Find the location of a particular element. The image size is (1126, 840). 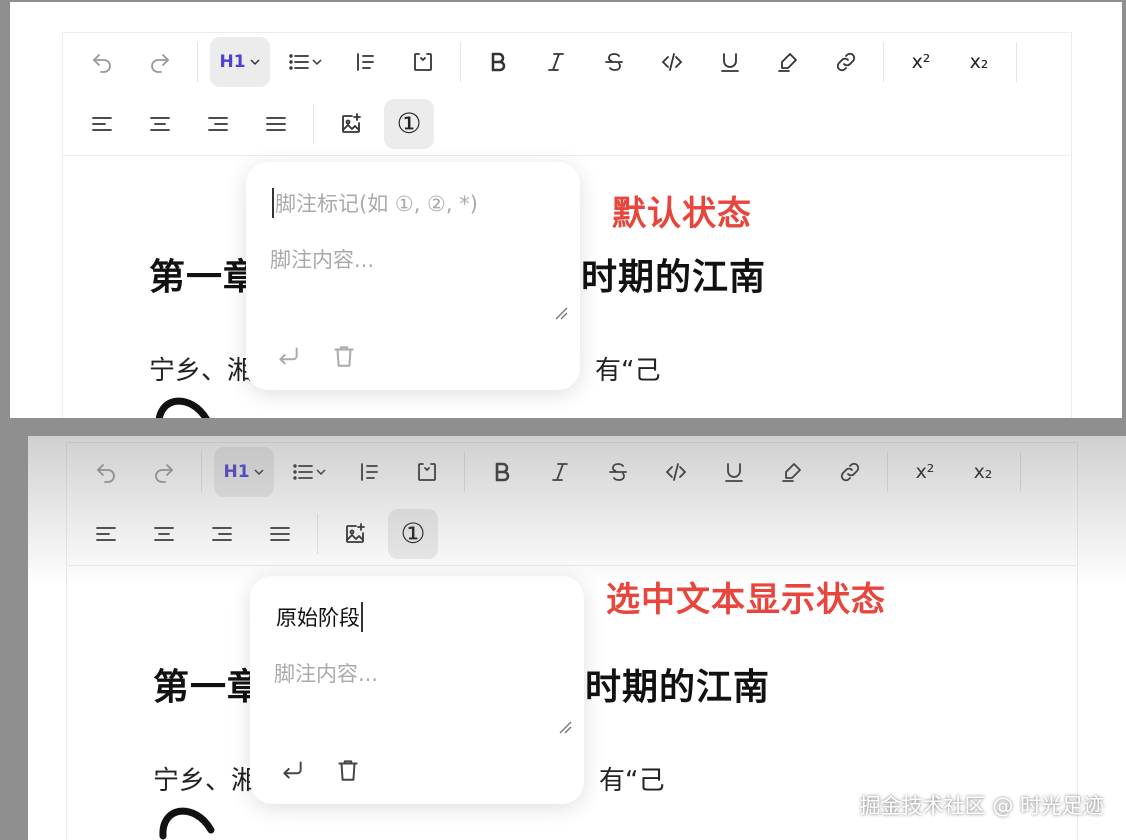

footnote-mark-input: 原始阶段 is located at coordinates (320, 617).